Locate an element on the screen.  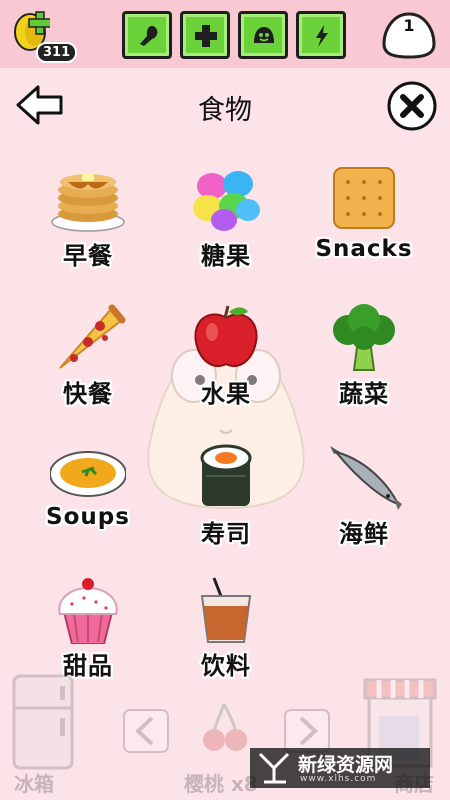
category-fastfood: 快餐 is located at coordinates (88, 368).